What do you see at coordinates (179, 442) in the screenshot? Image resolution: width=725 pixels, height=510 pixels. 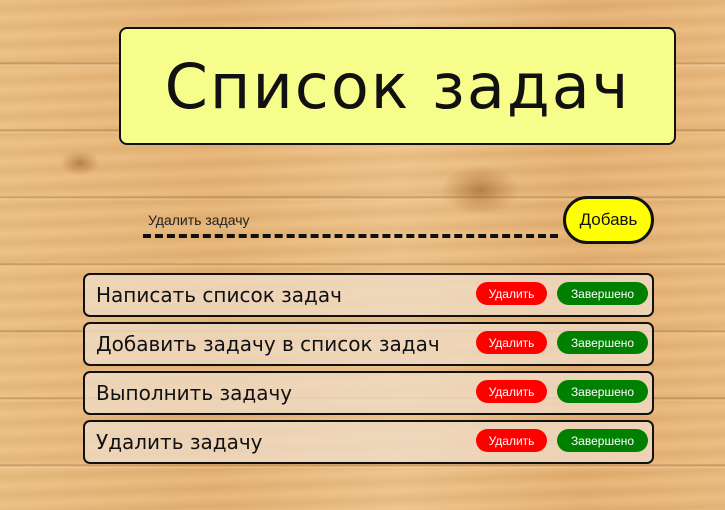 I see `task-text: Удалить задачу` at bounding box center [179, 442].